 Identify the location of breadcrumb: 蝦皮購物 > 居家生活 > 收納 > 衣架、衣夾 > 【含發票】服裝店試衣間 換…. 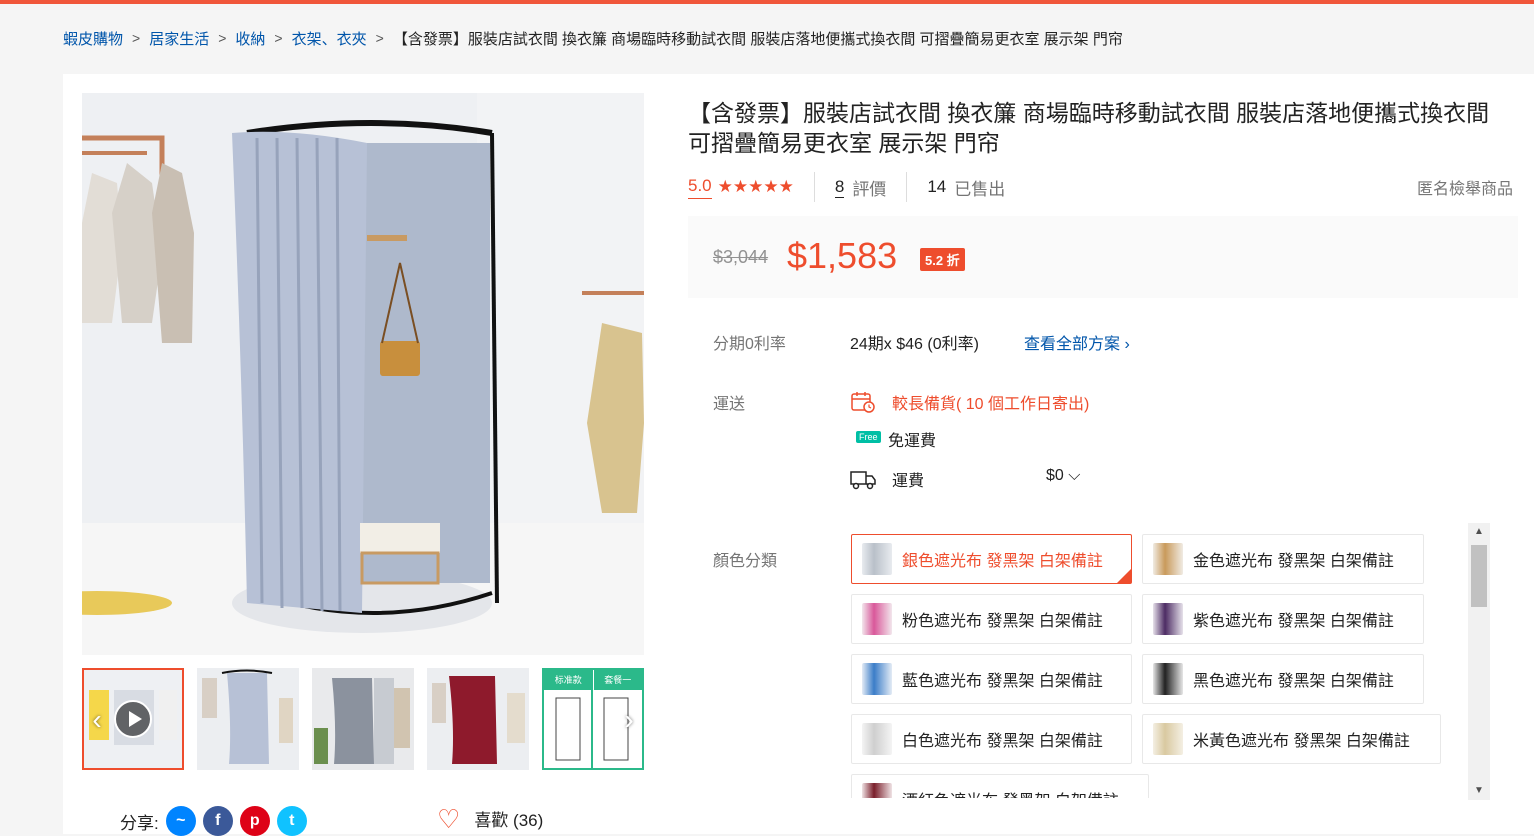
(593, 38).